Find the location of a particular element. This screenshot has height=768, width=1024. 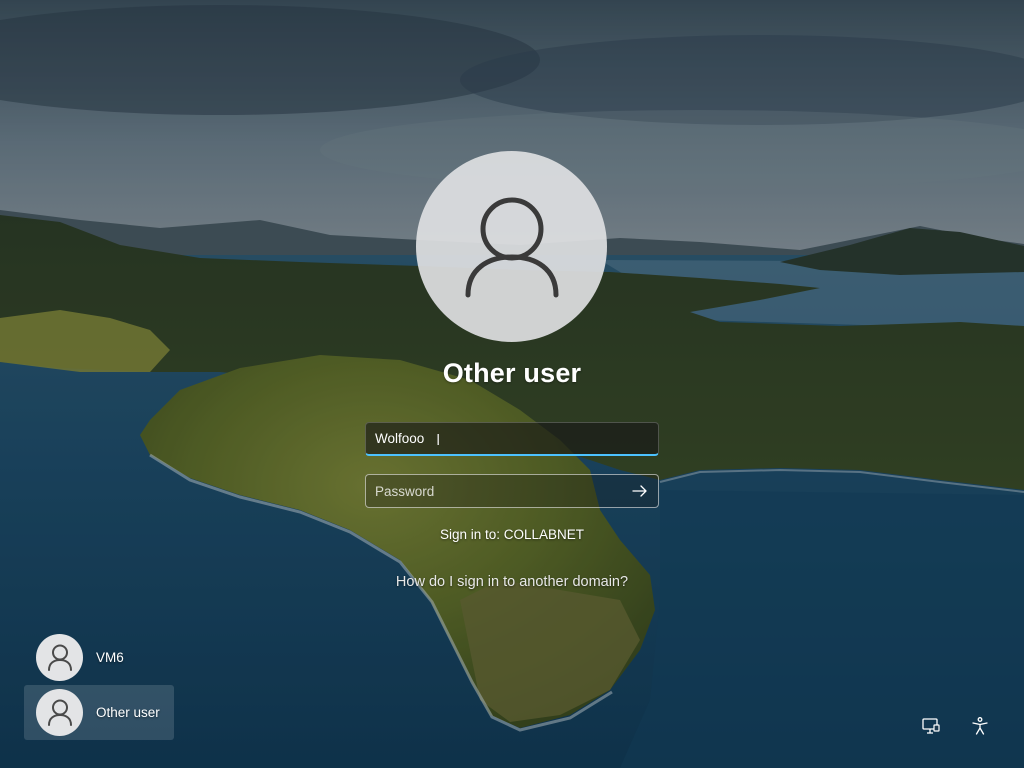

password-field is located at coordinates (512, 491).